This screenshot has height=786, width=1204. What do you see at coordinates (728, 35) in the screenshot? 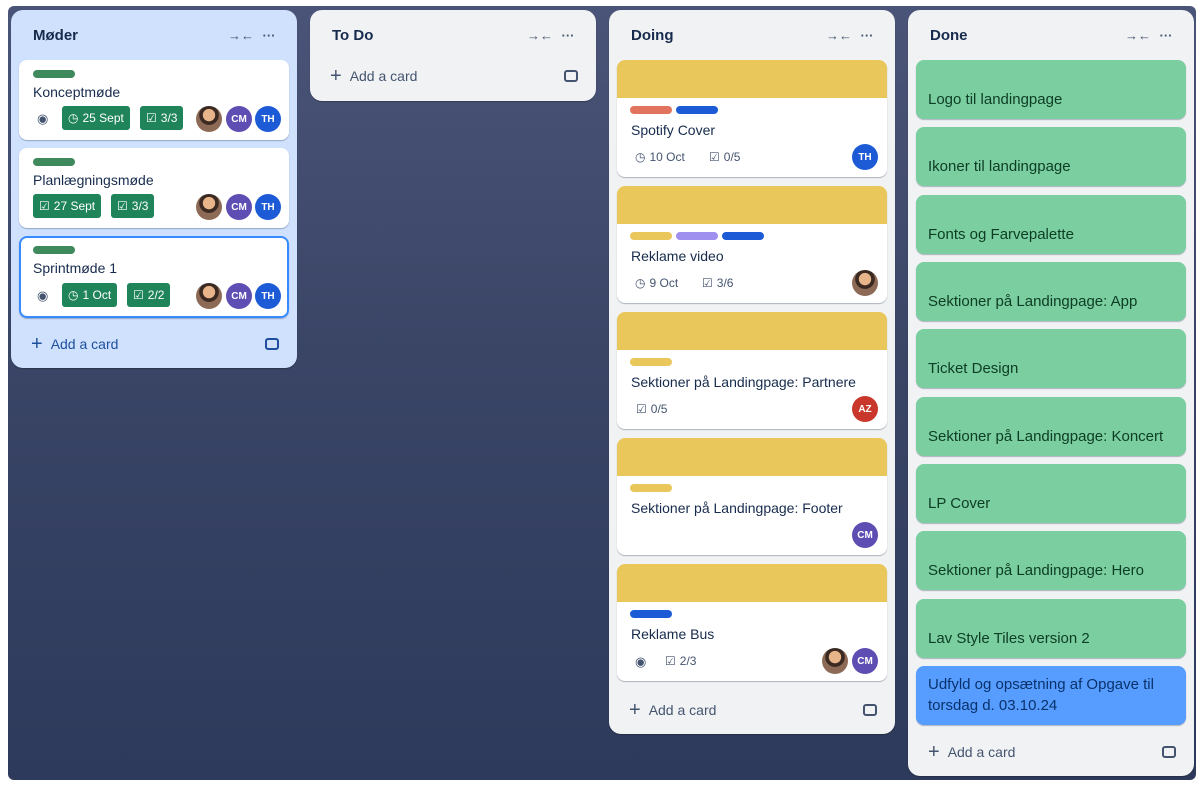
I see `list-title: Doing` at bounding box center [728, 35].